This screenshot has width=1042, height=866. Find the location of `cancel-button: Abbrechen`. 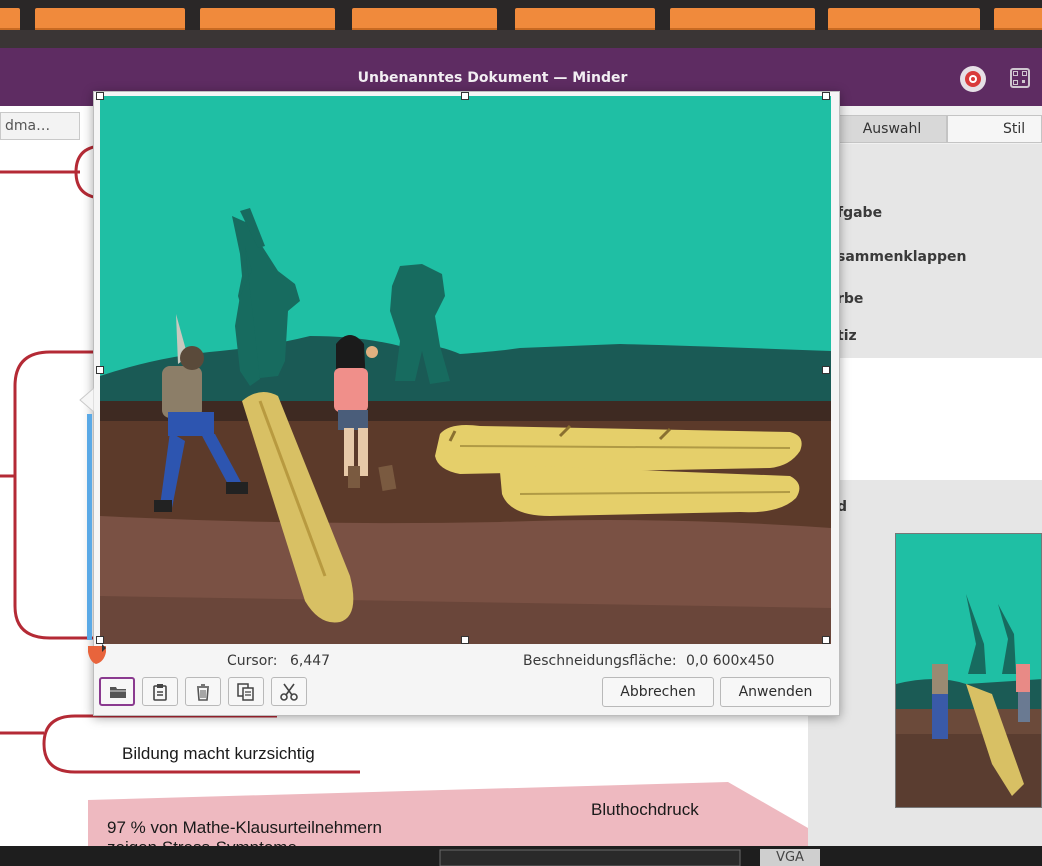

cancel-button: Abbrechen is located at coordinates (658, 692).